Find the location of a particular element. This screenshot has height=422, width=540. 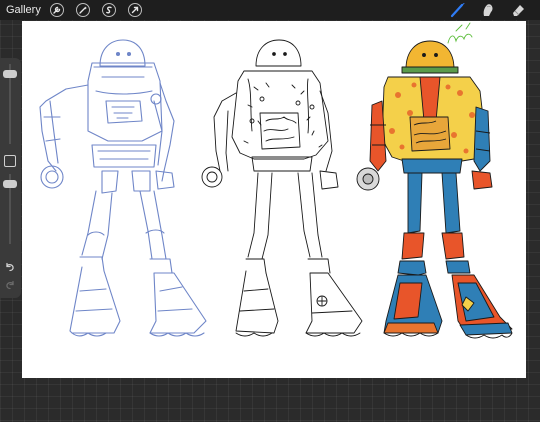

left-sidebar is located at coordinates (10, 178).